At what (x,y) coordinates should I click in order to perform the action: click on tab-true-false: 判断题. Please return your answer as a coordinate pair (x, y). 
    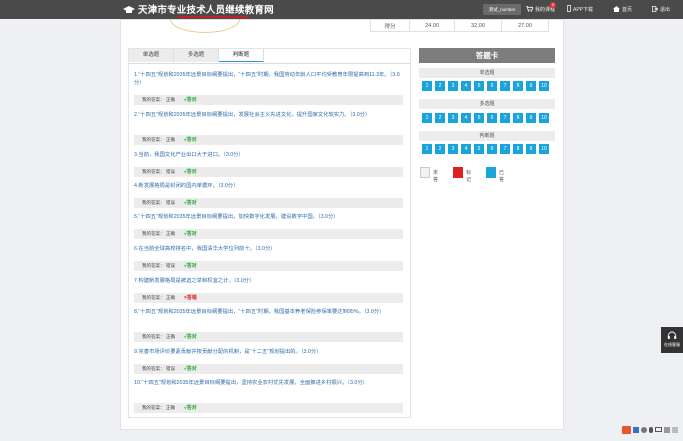
    Looking at the image, I should click on (241, 55).